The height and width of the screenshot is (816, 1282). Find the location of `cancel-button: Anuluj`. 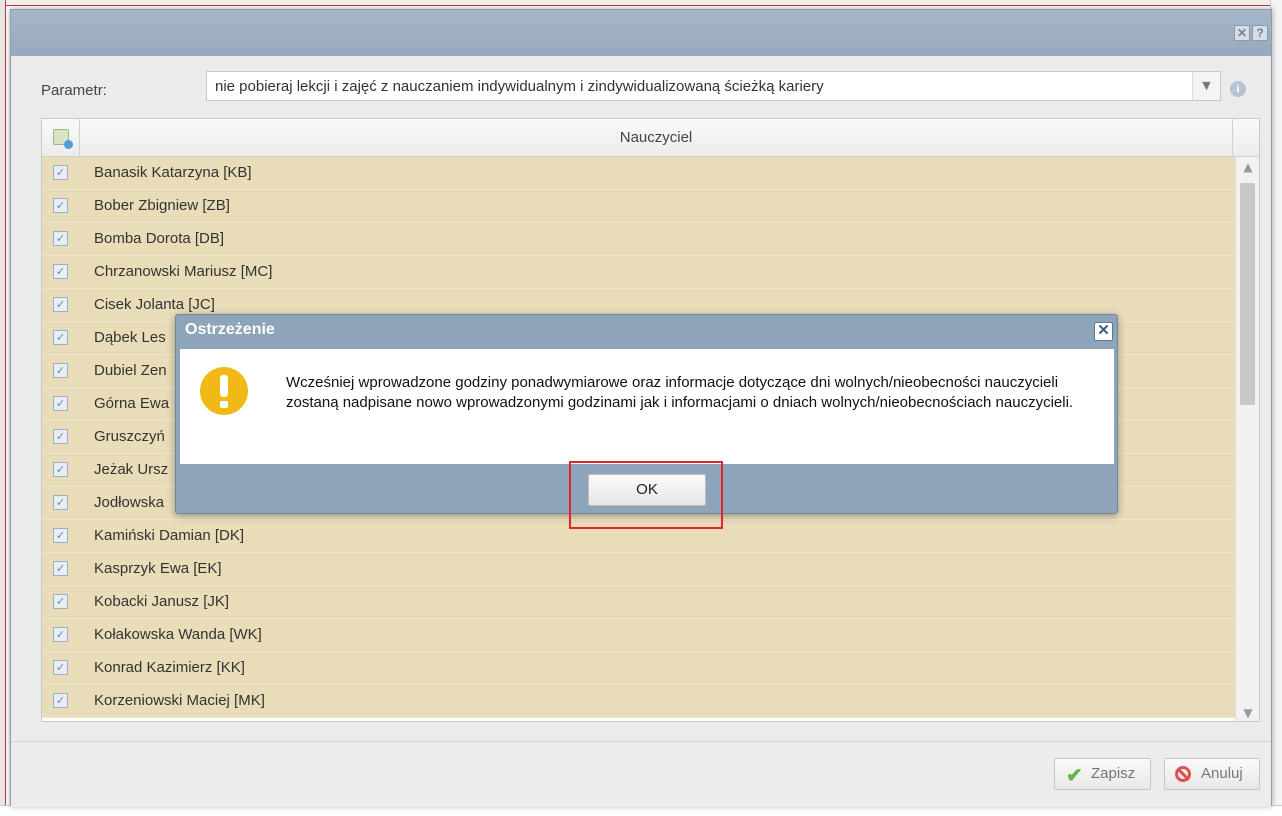

cancel-button: Anuluj is located at coordinates (1212, 774).